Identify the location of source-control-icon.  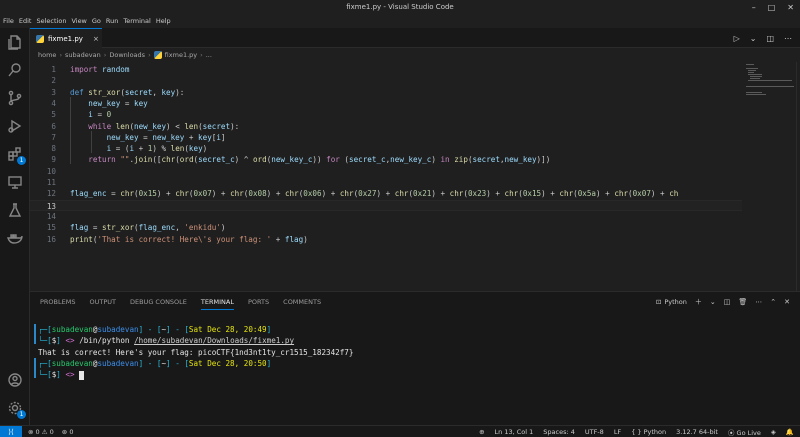
(15, 98).